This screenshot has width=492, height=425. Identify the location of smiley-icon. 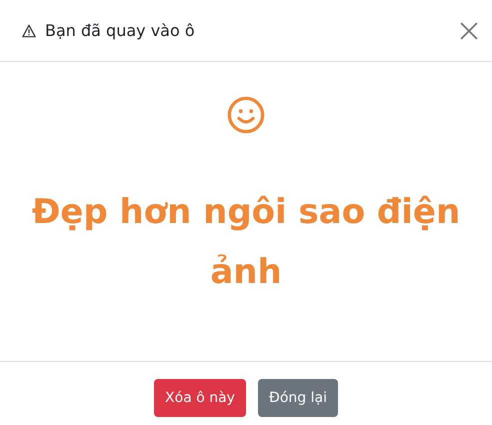
(246, 115).